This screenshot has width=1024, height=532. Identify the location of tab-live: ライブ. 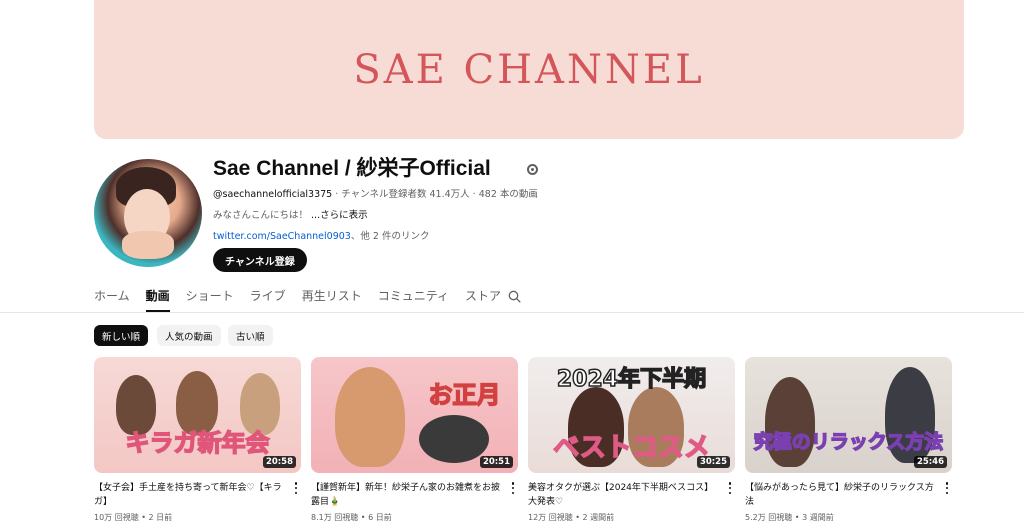
(268, 297).